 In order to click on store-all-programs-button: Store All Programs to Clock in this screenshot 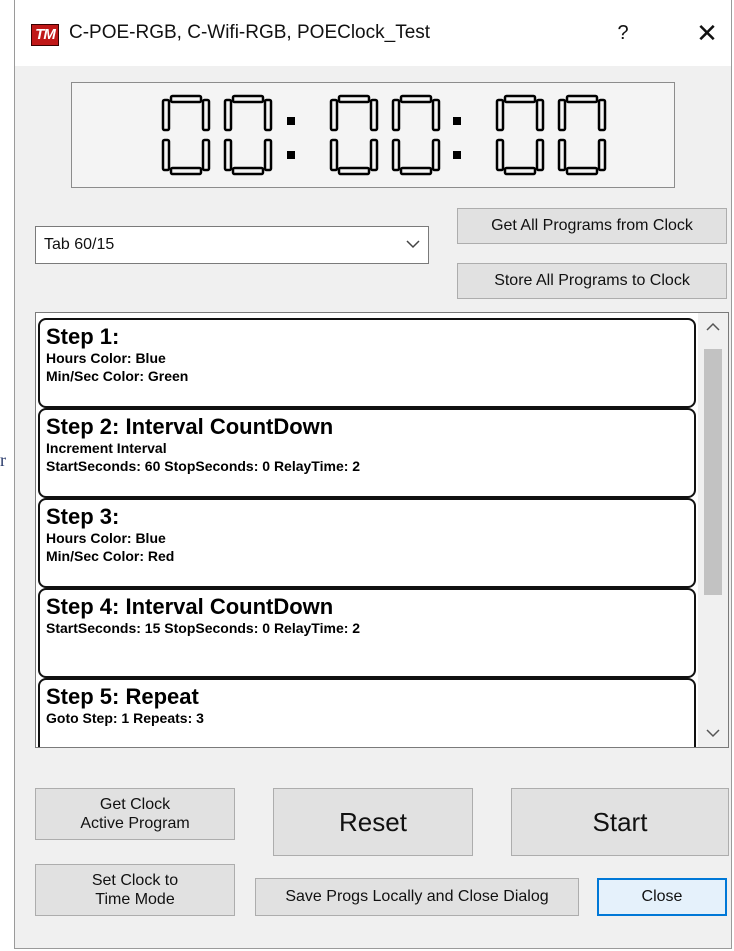, I will do `click(592, 281)`.